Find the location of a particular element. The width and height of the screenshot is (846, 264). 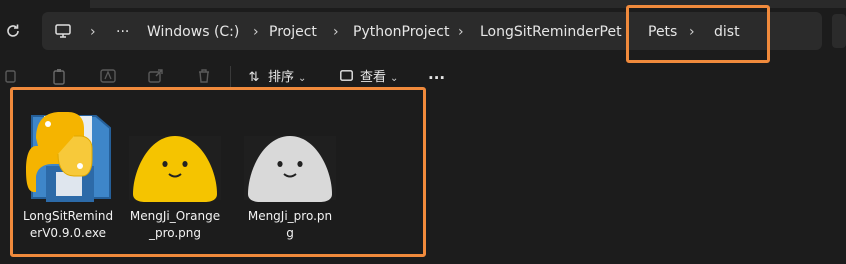

file-item: LongSitRemind erV0.9.0.exe is located at coordinates (68, 178).